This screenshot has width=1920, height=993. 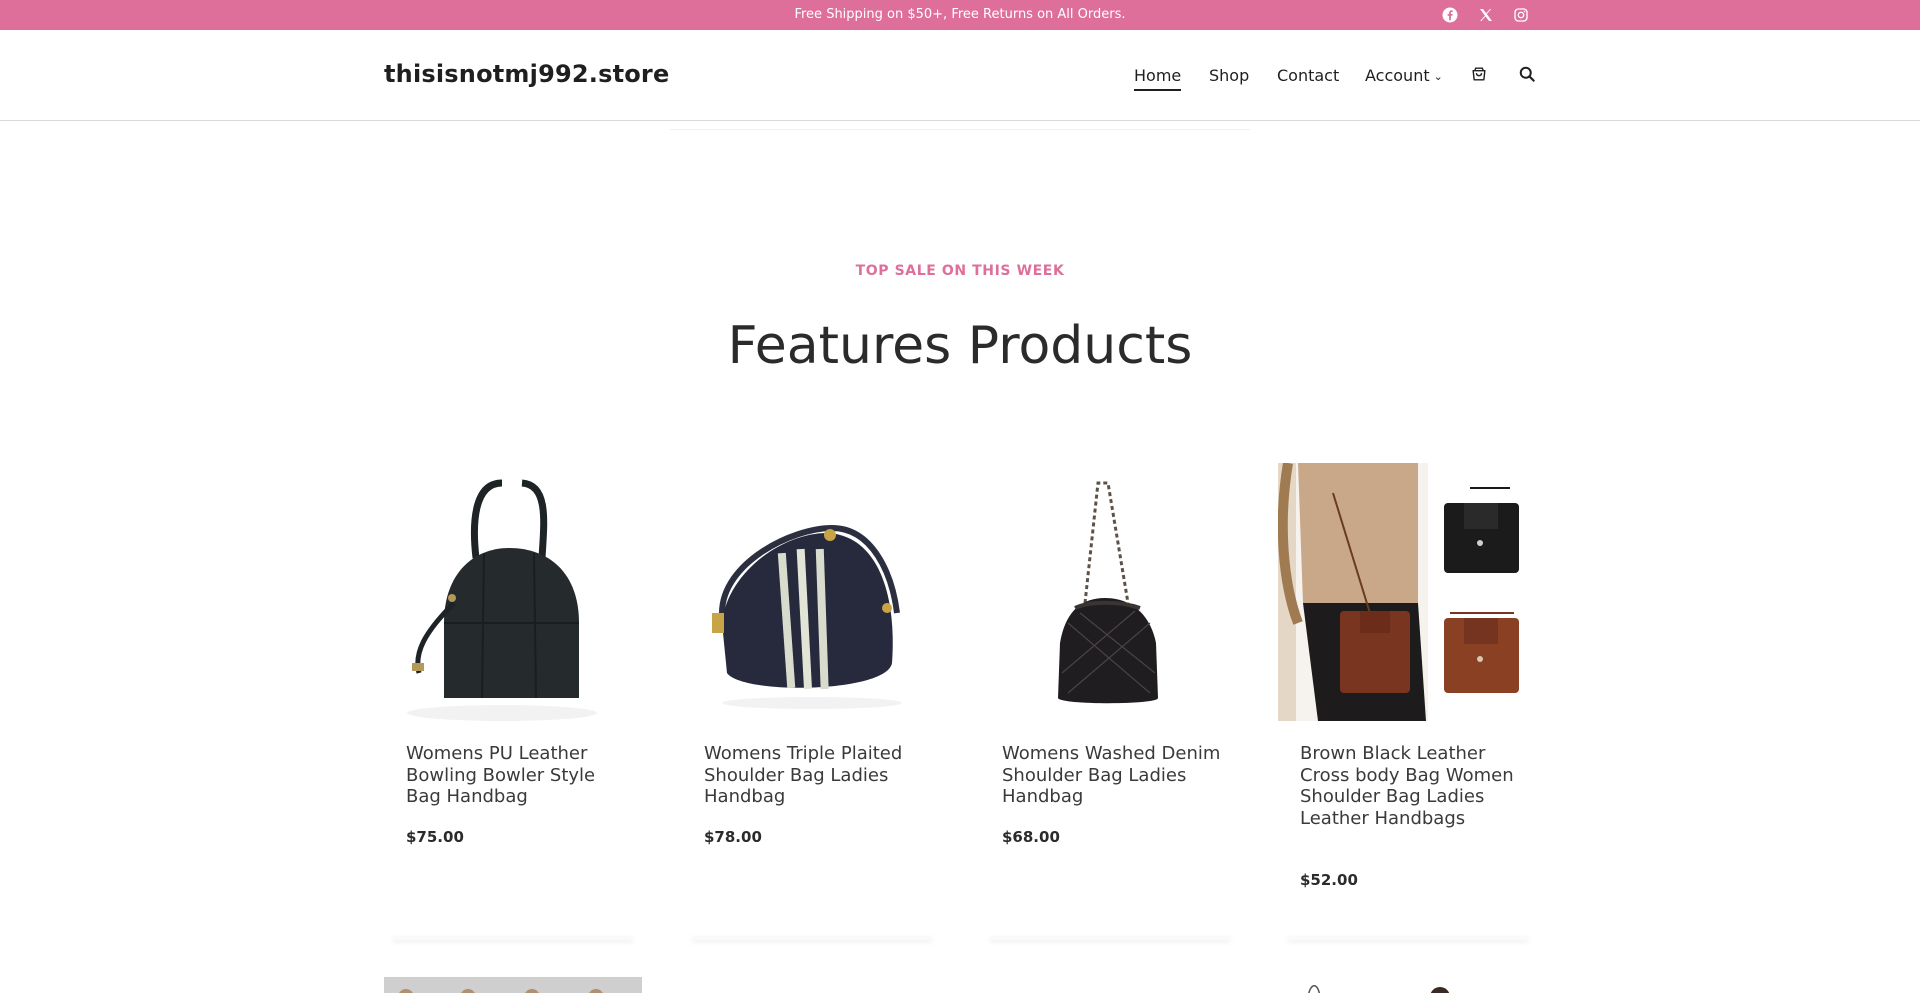 I want to click on divider, so click(x=960, y=129).